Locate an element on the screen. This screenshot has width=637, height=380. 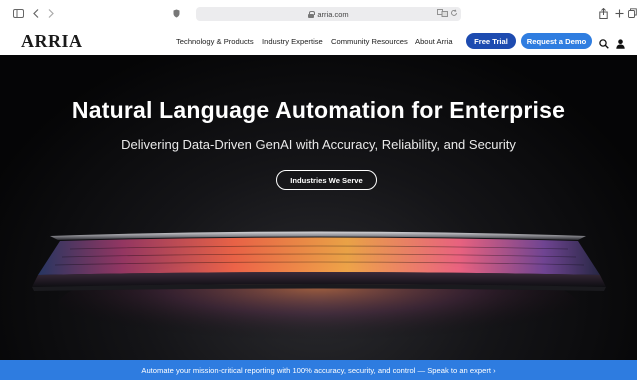
nav-community-resources: Community Resources is located at coordinates (369, 41).